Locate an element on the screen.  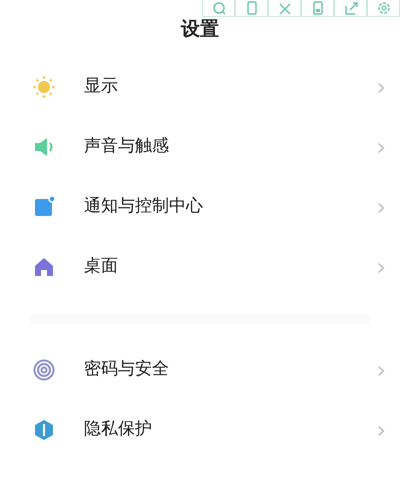
settings-icon is located at coordinates (384, 8).